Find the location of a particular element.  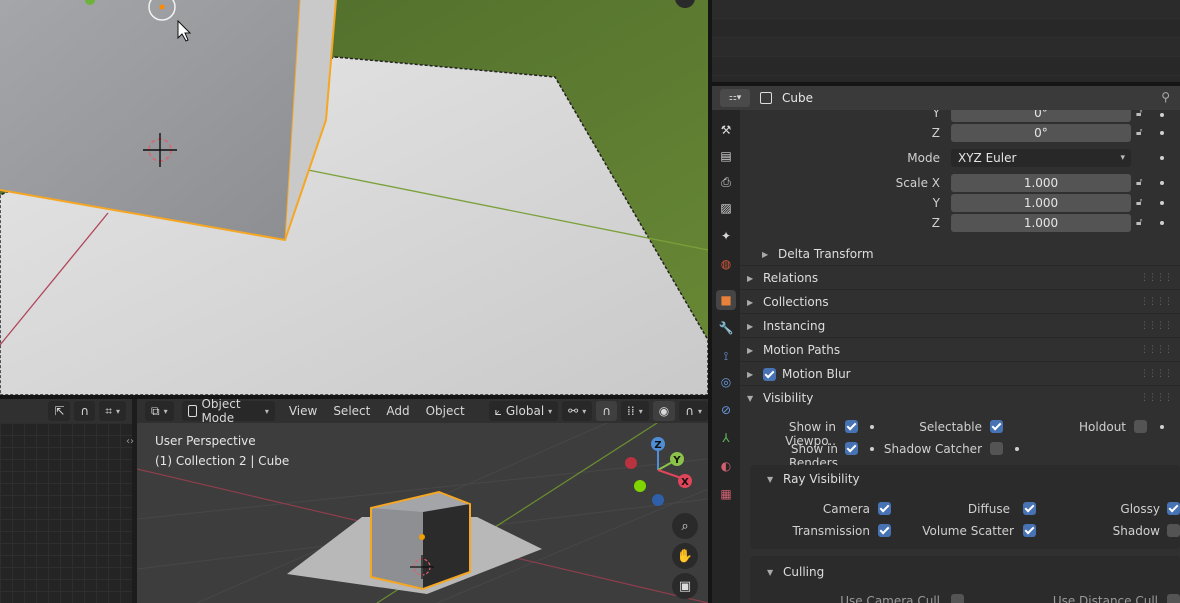

world-properties-icon: ◍ is located at coordinates (726, 264).